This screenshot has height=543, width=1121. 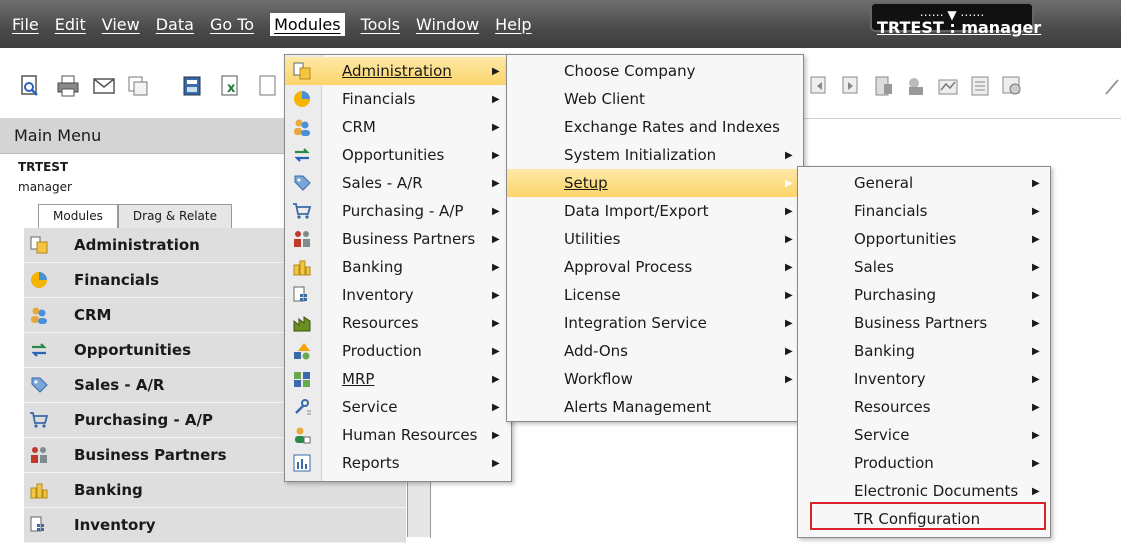 I want to click on print-preview-icon, so click(x=30, y=86).